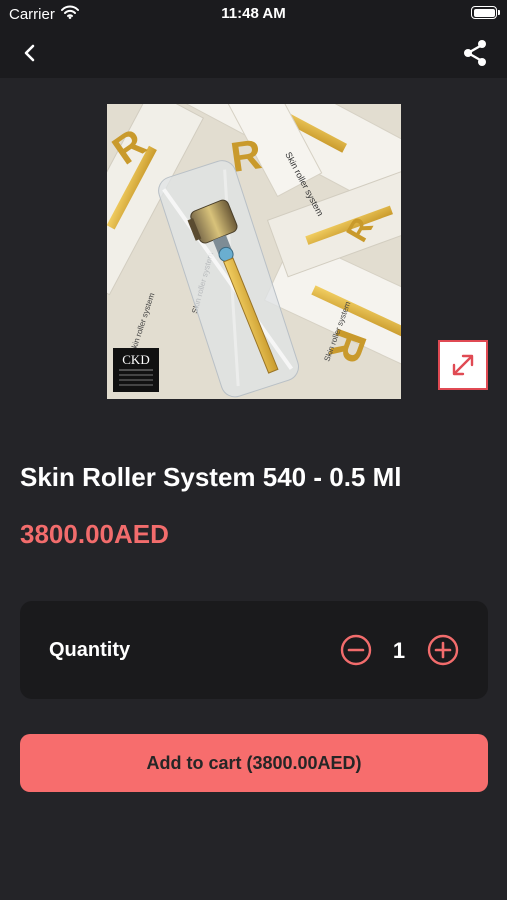 The height and width of the screenshot is (900, 507). I want to click on svg-text: CKD, so click(135, 359).